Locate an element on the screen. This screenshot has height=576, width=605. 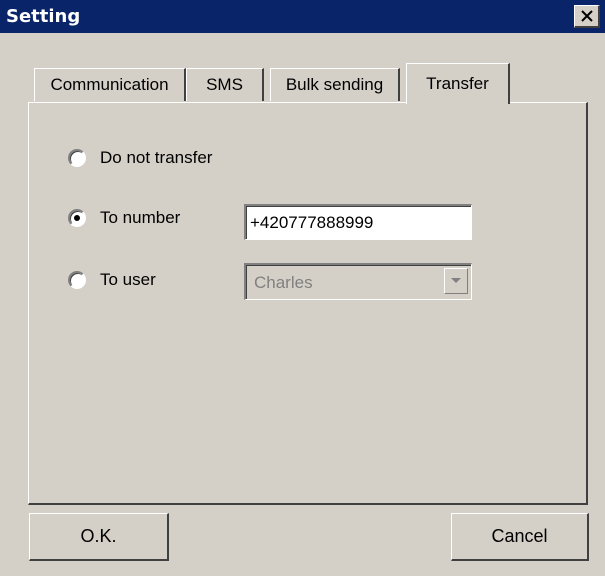
tab-communication: Communication is located at coordinates (110, 84).